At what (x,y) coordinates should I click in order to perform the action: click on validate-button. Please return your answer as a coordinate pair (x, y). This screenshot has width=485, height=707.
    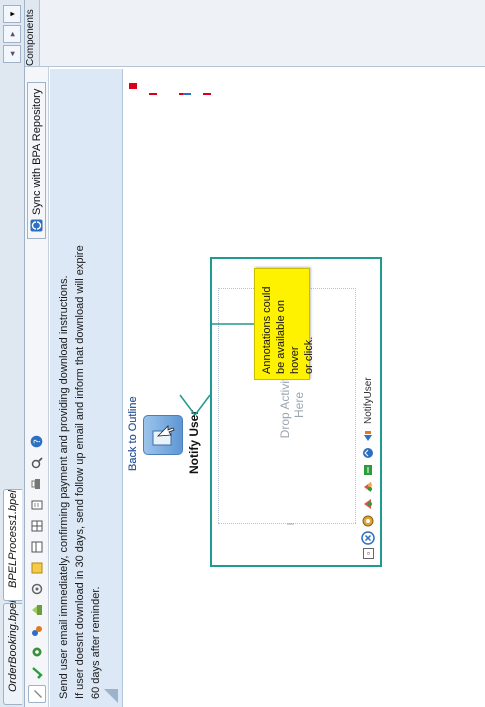
    Looking at the image, I should click on (37, 673).